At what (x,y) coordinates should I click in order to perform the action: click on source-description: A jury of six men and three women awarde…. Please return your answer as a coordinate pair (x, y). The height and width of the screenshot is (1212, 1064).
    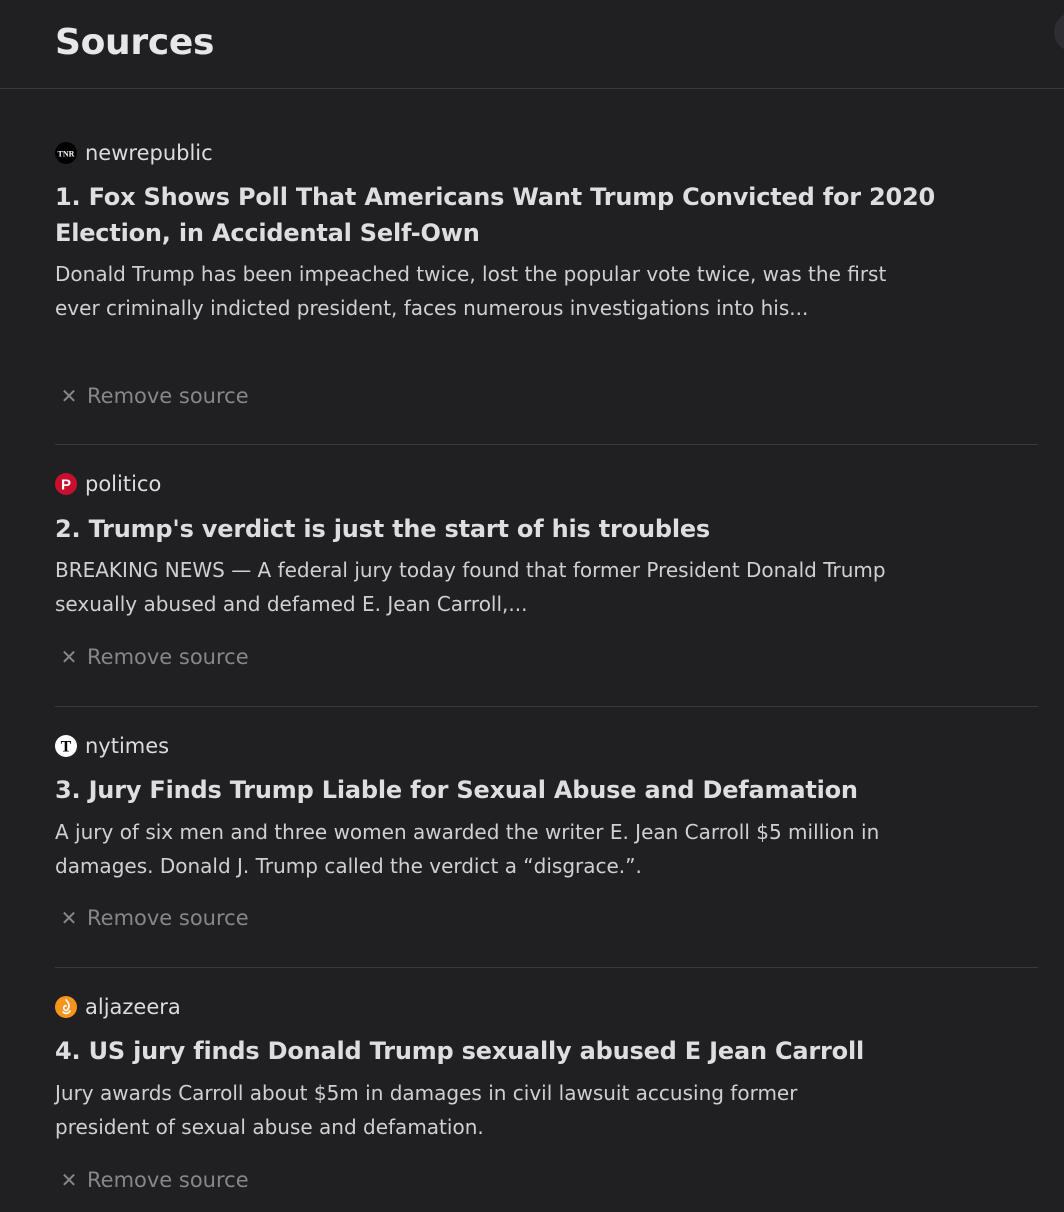
    Looking at the image, I should click on (467, 849).